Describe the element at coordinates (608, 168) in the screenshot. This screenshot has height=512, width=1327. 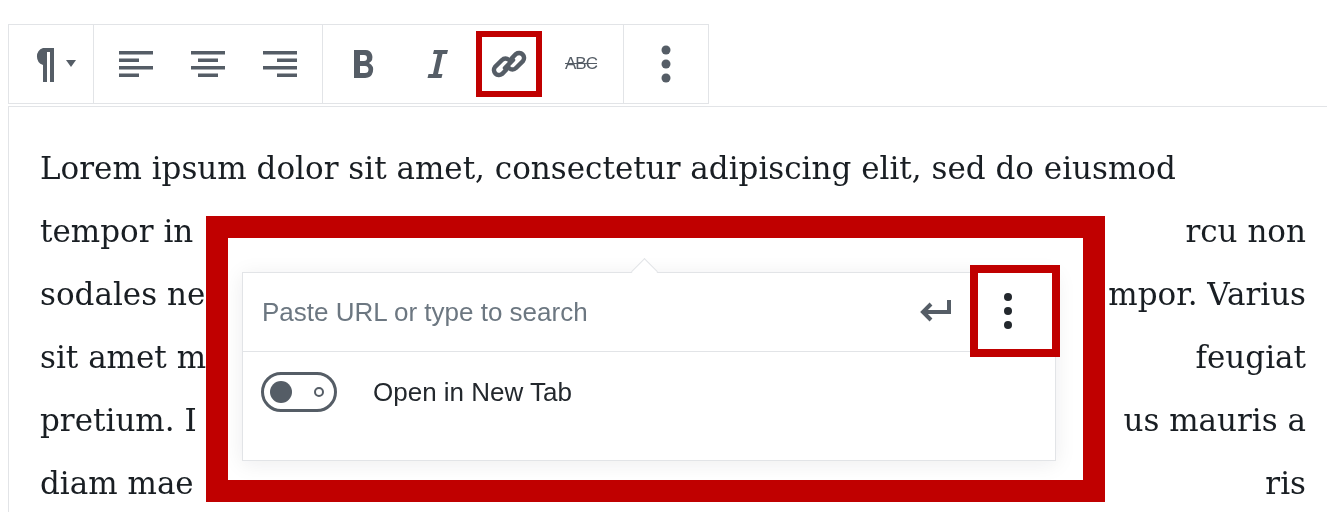
I see `paragraph-line: Lorem ipsum dolor sit amet, consectetur adipiscing elit, sed do eiusmod` at that location.